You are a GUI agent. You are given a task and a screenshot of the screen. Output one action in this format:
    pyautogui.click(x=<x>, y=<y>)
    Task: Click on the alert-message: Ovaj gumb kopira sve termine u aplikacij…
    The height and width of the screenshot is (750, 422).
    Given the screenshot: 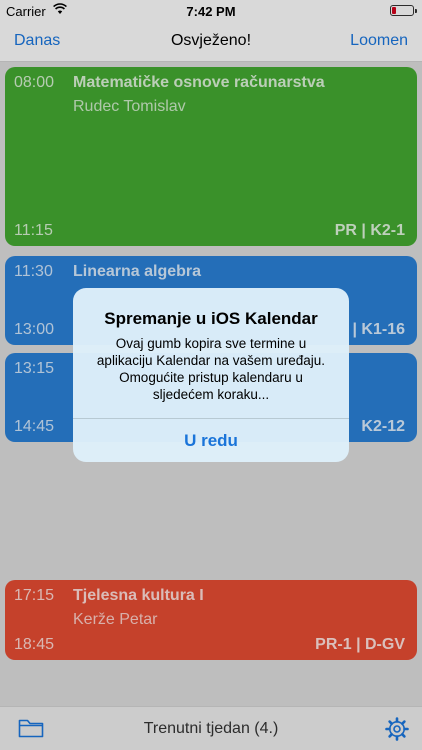 What is the action you would take?
    pyautogui.click(x=211, y=369)
    